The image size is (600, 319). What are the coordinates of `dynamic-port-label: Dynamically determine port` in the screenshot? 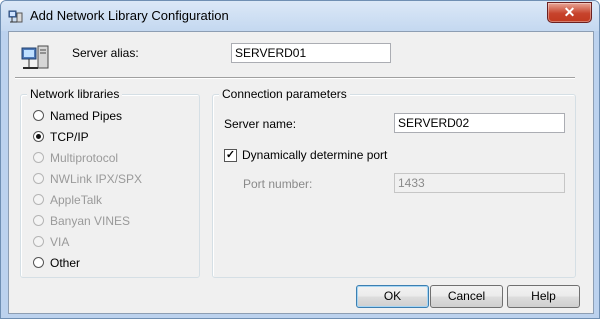 It's located at (314, 155).